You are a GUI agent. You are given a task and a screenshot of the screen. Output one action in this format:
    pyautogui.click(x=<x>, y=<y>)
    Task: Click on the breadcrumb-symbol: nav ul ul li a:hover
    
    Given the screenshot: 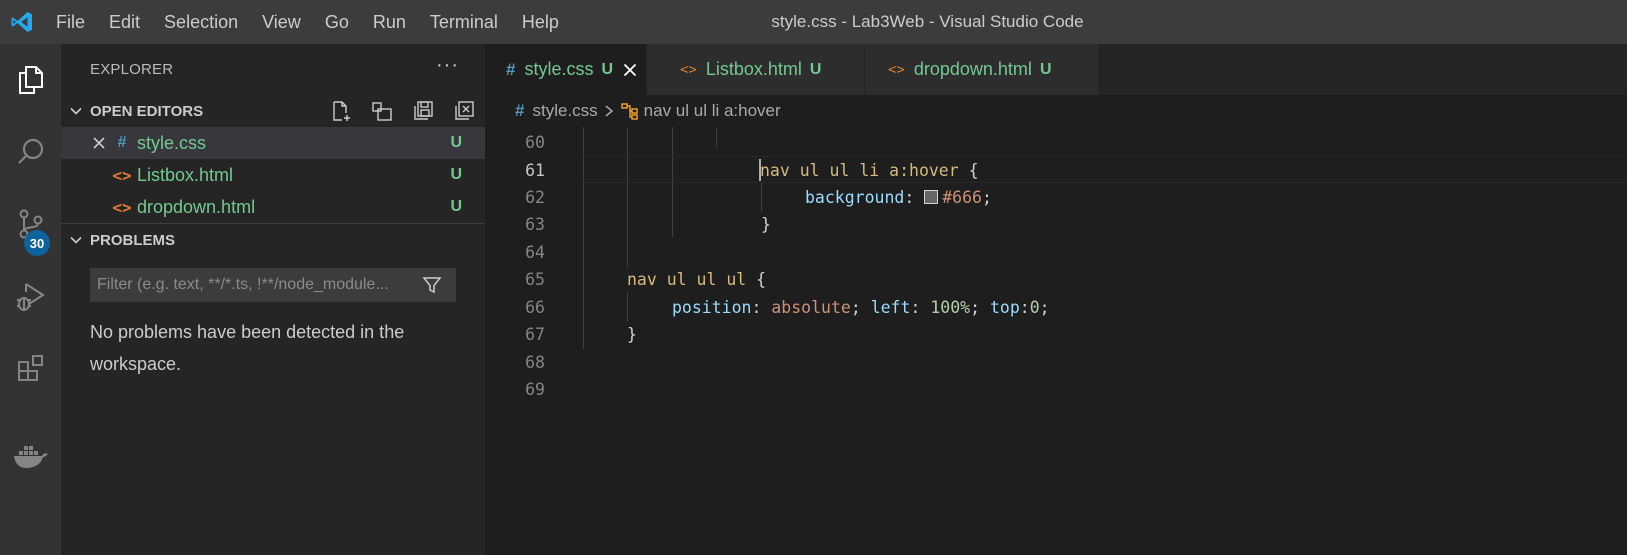 What is the action you would take?
    pyautogui.click(x=712, y=111)
    